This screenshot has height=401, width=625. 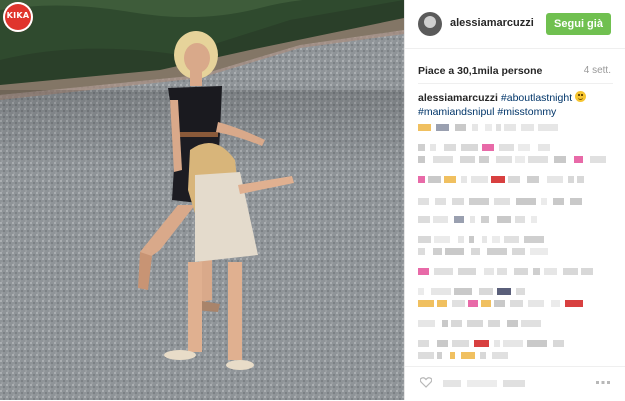 I want to click on post-header: alessiamarcuzzi Segui già, so click(x=515, y=24).